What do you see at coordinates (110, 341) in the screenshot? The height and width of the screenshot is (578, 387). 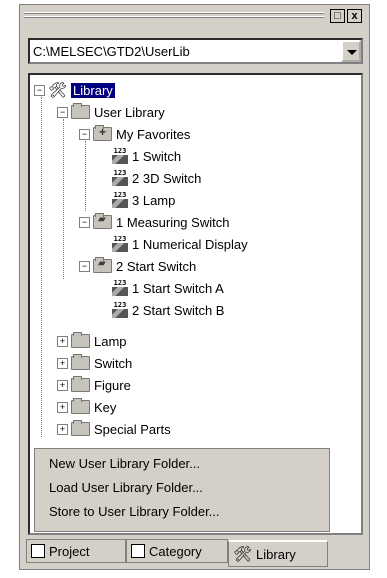 I see `tree-node-label: Lamp` at bounding box center [110, 341].